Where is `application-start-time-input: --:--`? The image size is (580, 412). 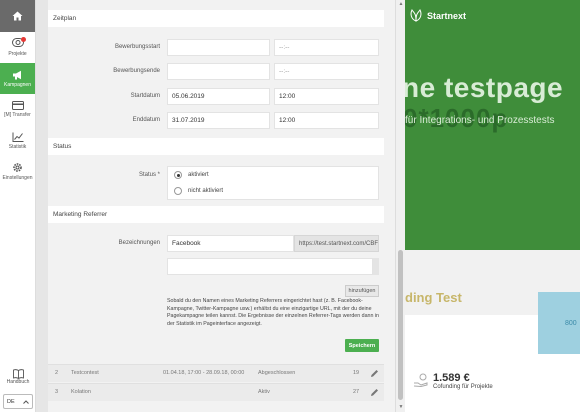
application-start-time-input: --:-- is located at coordinates (326, 47).